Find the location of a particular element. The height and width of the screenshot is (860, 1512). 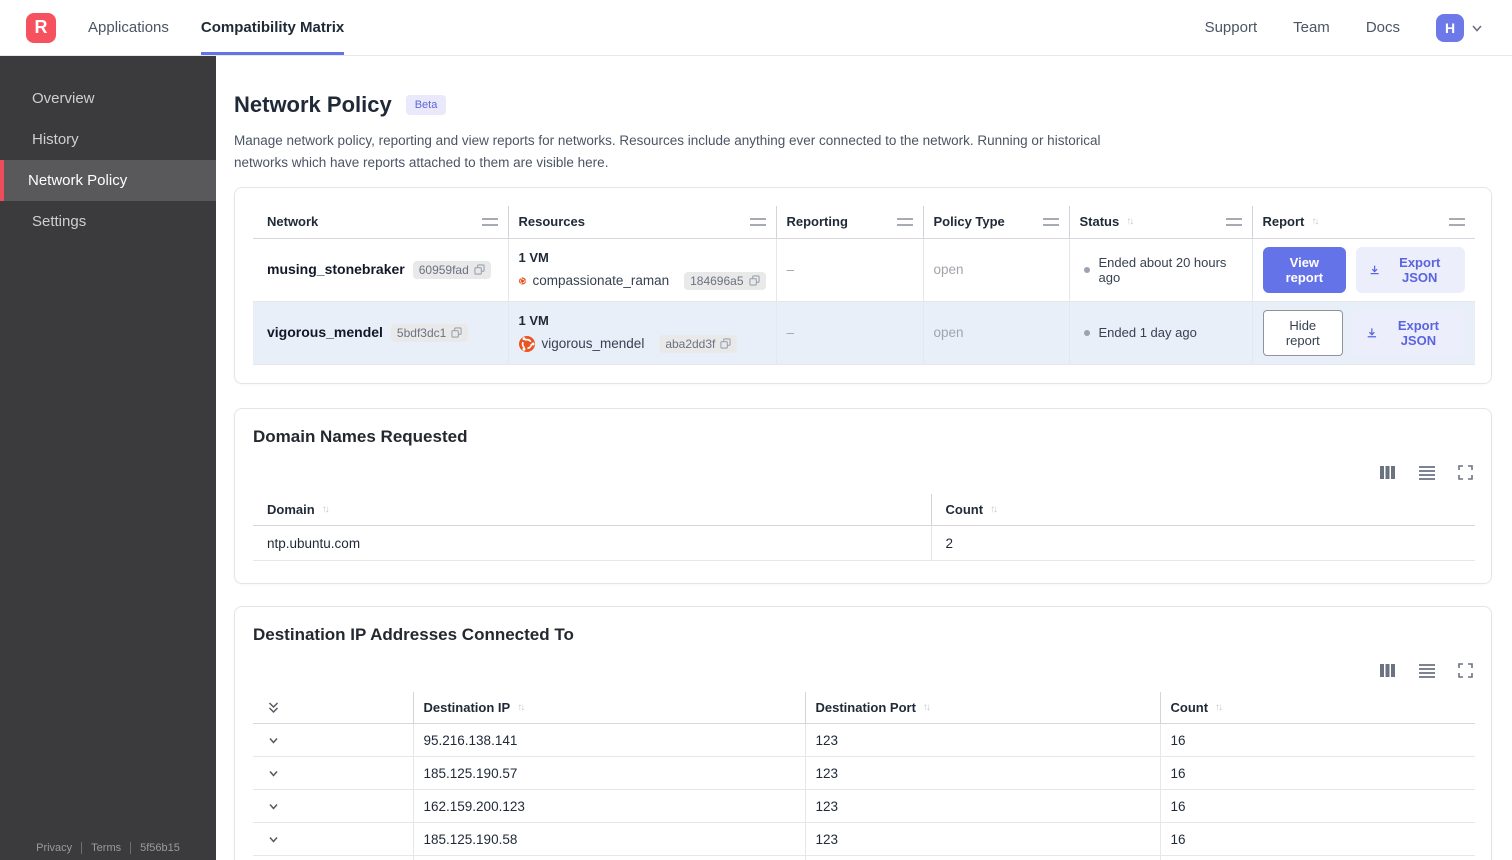

sidebar-footer: Privacy Terms 5f56b15 is located at coordinates (108, 848).